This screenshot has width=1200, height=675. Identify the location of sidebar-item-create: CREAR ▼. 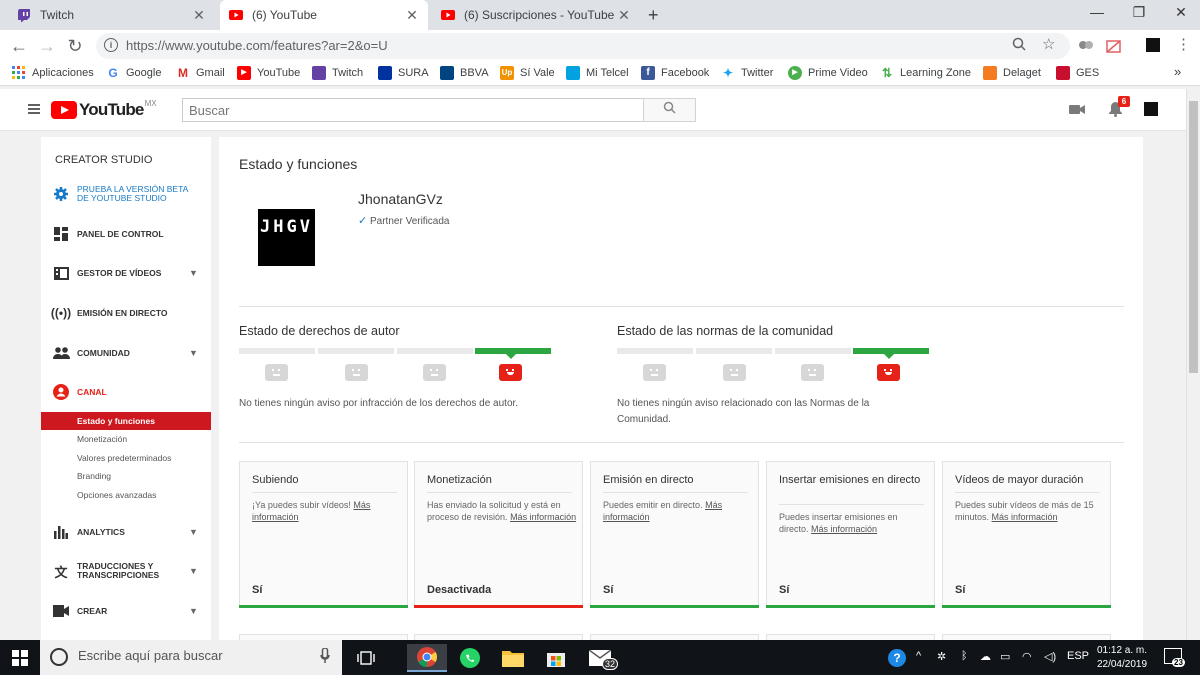
(126, 611).